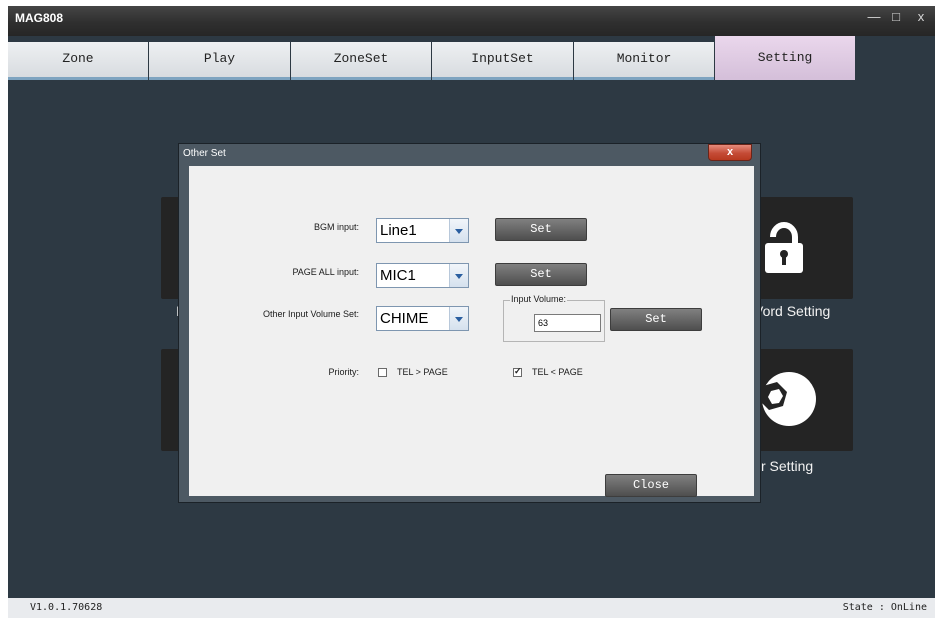 This screenshot has height=618, width=935. Describe the element at coordinates (336, 227) in the screenshot. I see `bgm-input-label: BGM input:` at that location.